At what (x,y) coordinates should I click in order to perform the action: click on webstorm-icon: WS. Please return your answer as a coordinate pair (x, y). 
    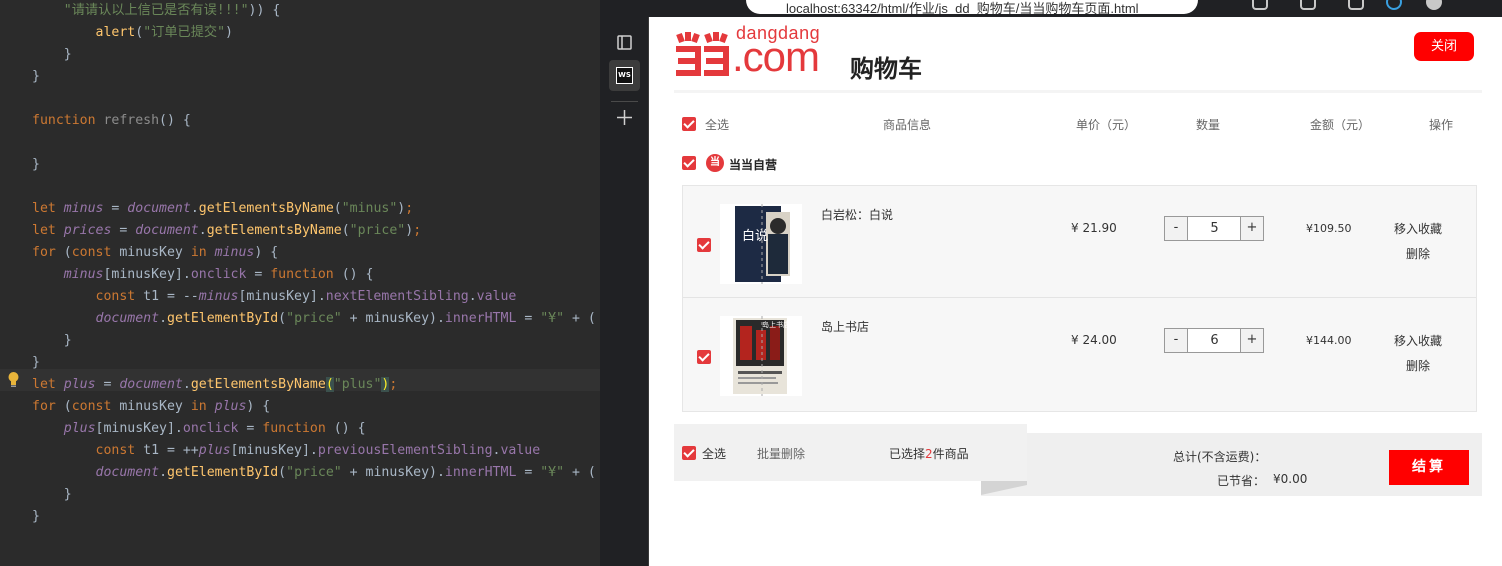
    Looking at the image, I should click on (624, 75).